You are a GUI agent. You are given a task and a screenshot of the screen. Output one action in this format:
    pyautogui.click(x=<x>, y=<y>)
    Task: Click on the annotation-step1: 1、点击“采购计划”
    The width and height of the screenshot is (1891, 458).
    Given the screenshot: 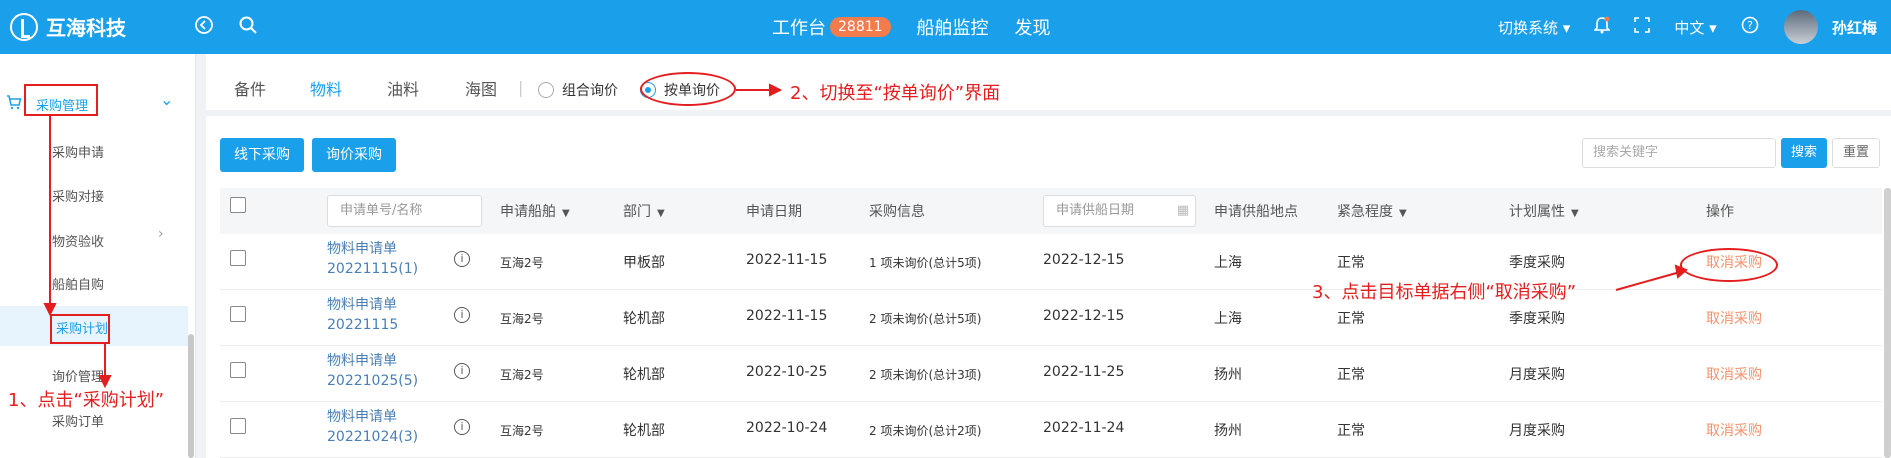 What is the action you would take?
    pyautogui.click(x=86, y=400)
    